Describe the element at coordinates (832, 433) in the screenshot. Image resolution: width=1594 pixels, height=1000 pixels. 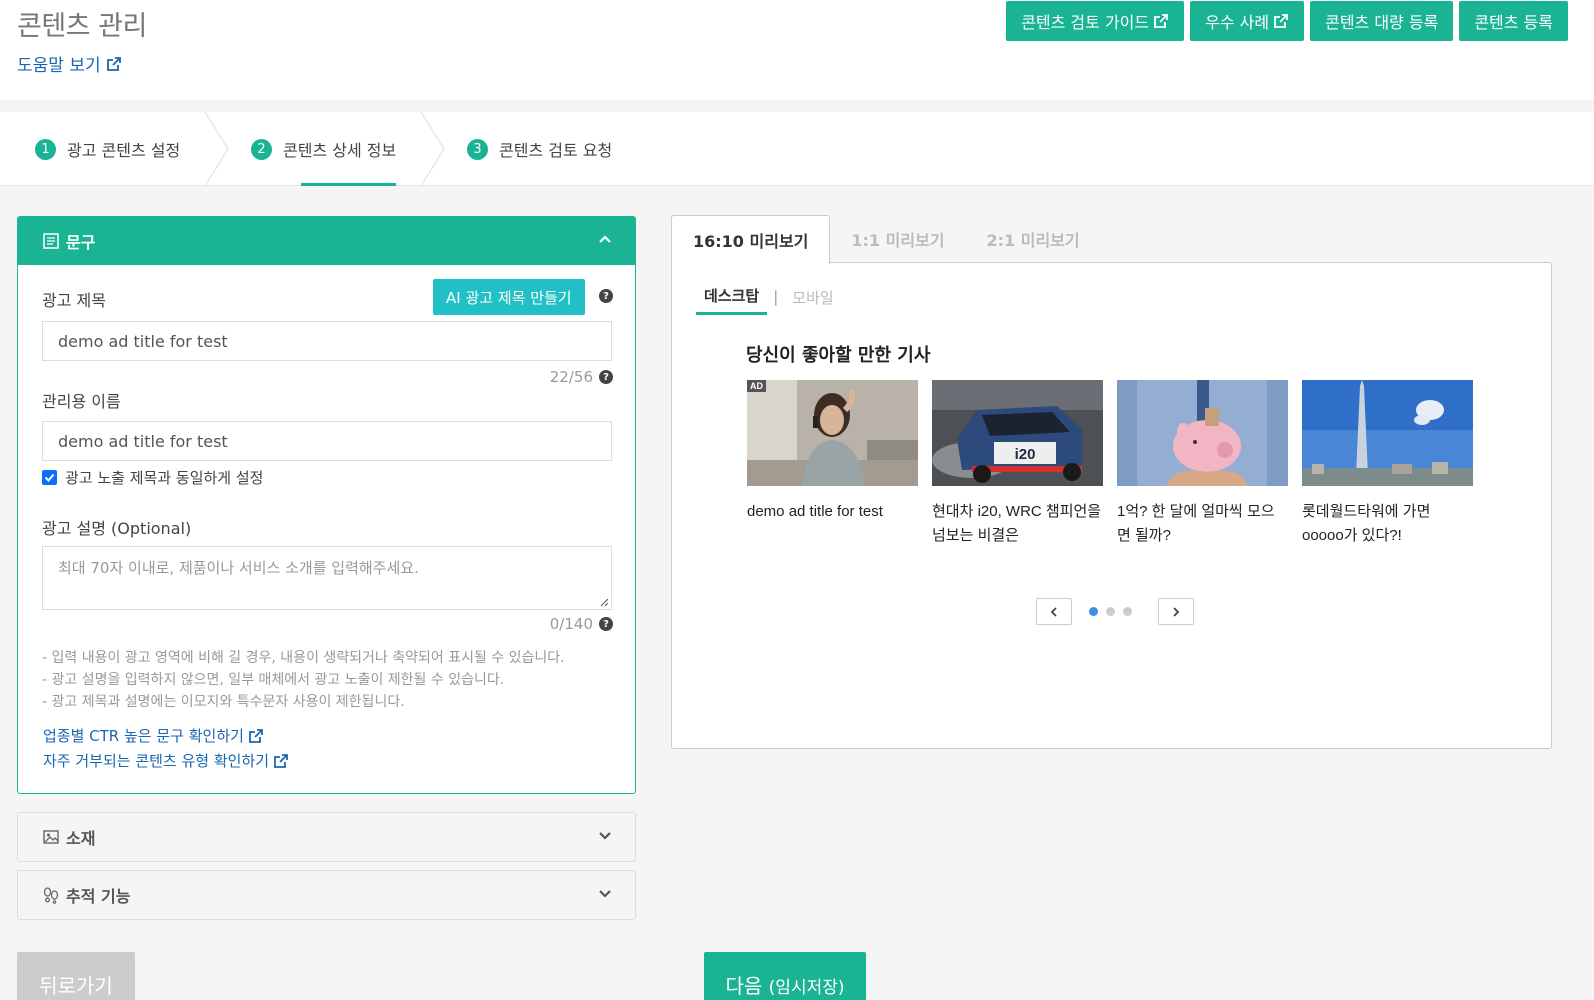
I see `woman-on-phone-image` at that location.